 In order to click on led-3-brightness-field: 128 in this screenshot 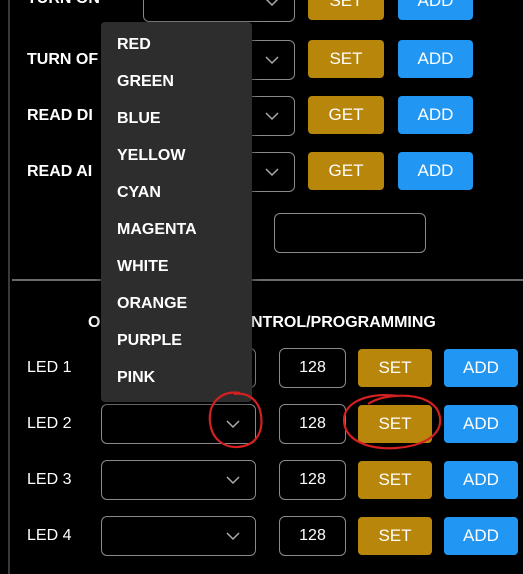, I will do `click(312, 480)`.